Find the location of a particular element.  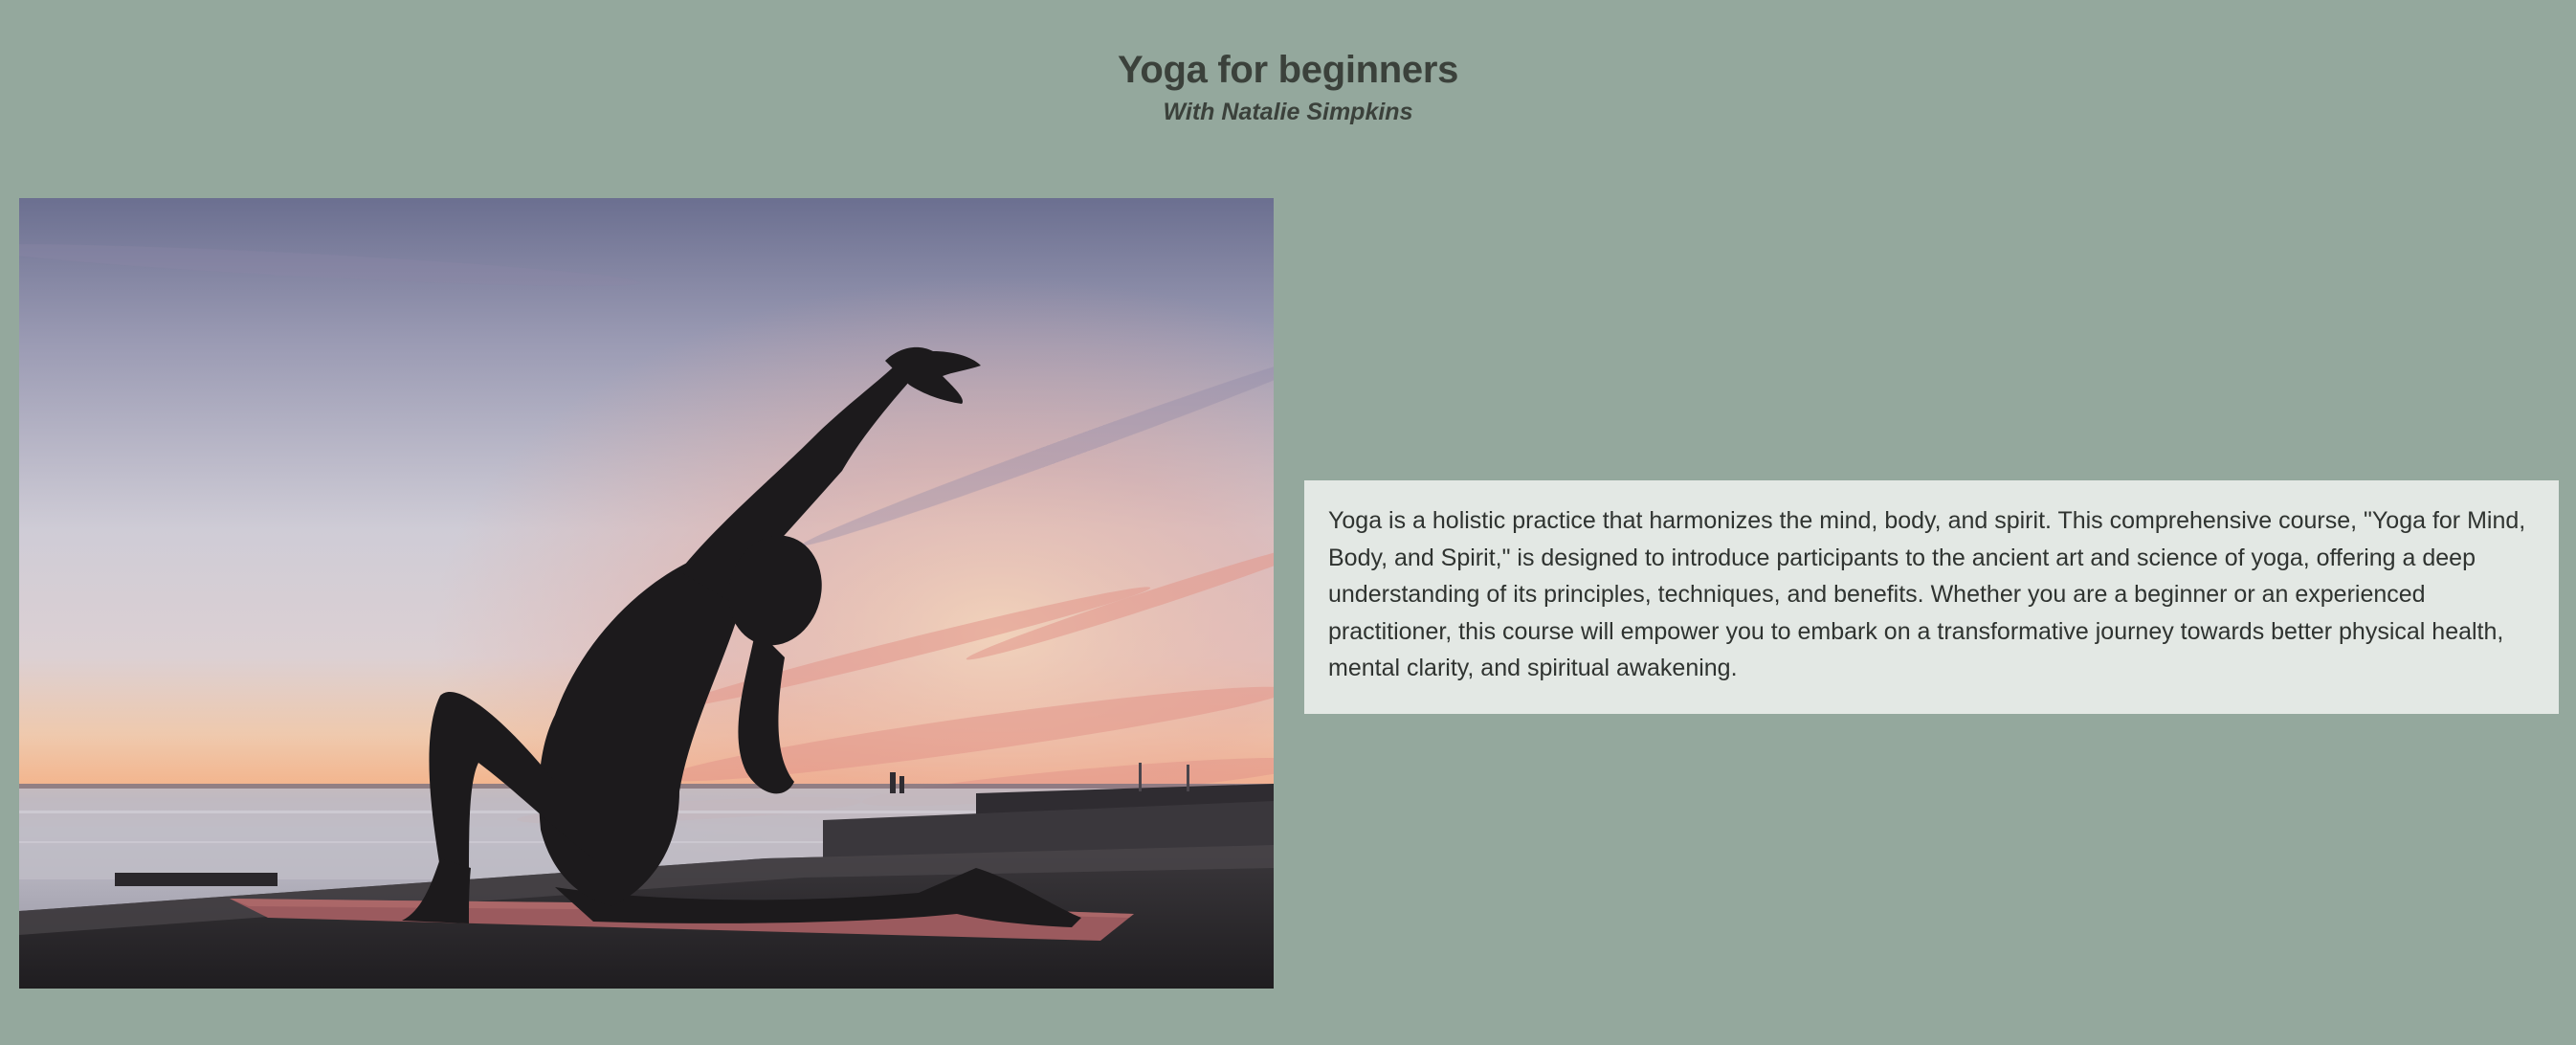

page-title: Yoga for beginners is located at coordinates (1288, 70).